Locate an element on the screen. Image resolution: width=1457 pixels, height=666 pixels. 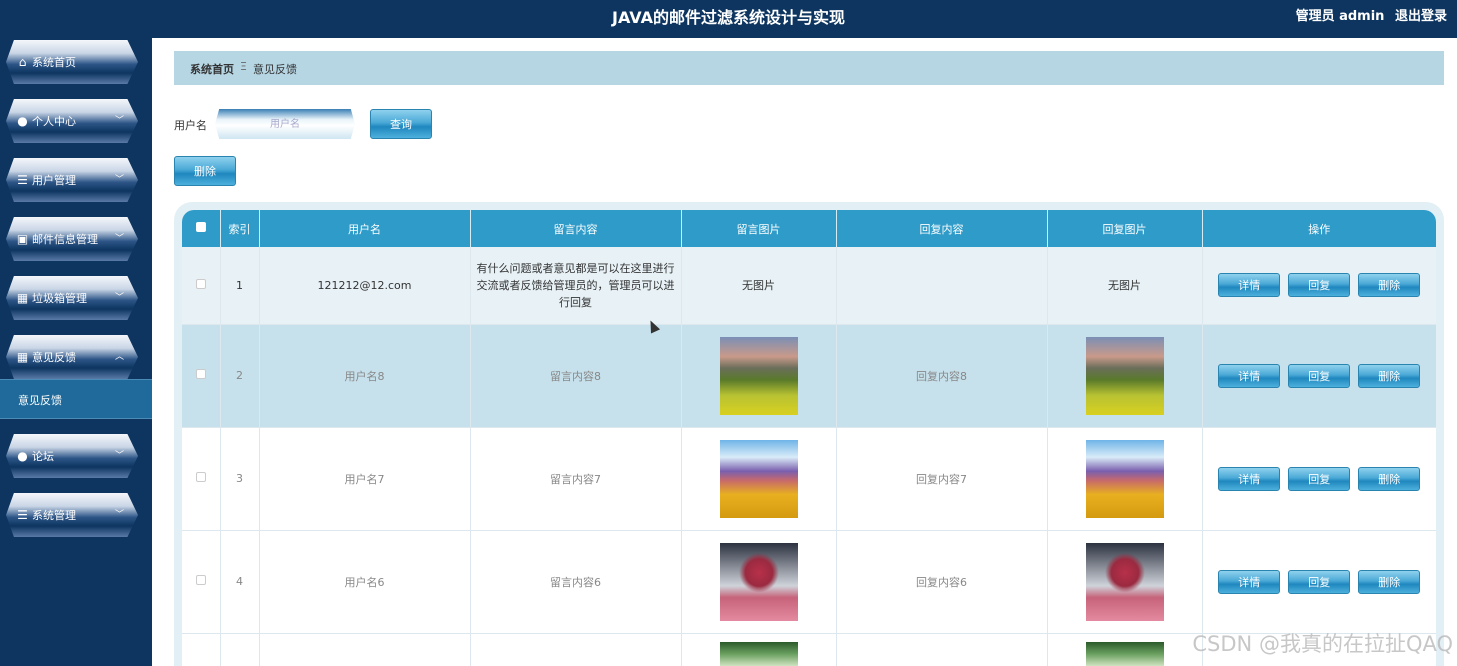
sidebar-item-feedback: ▦ 意见反馈 ︿ is located at coordinates (72, 357).